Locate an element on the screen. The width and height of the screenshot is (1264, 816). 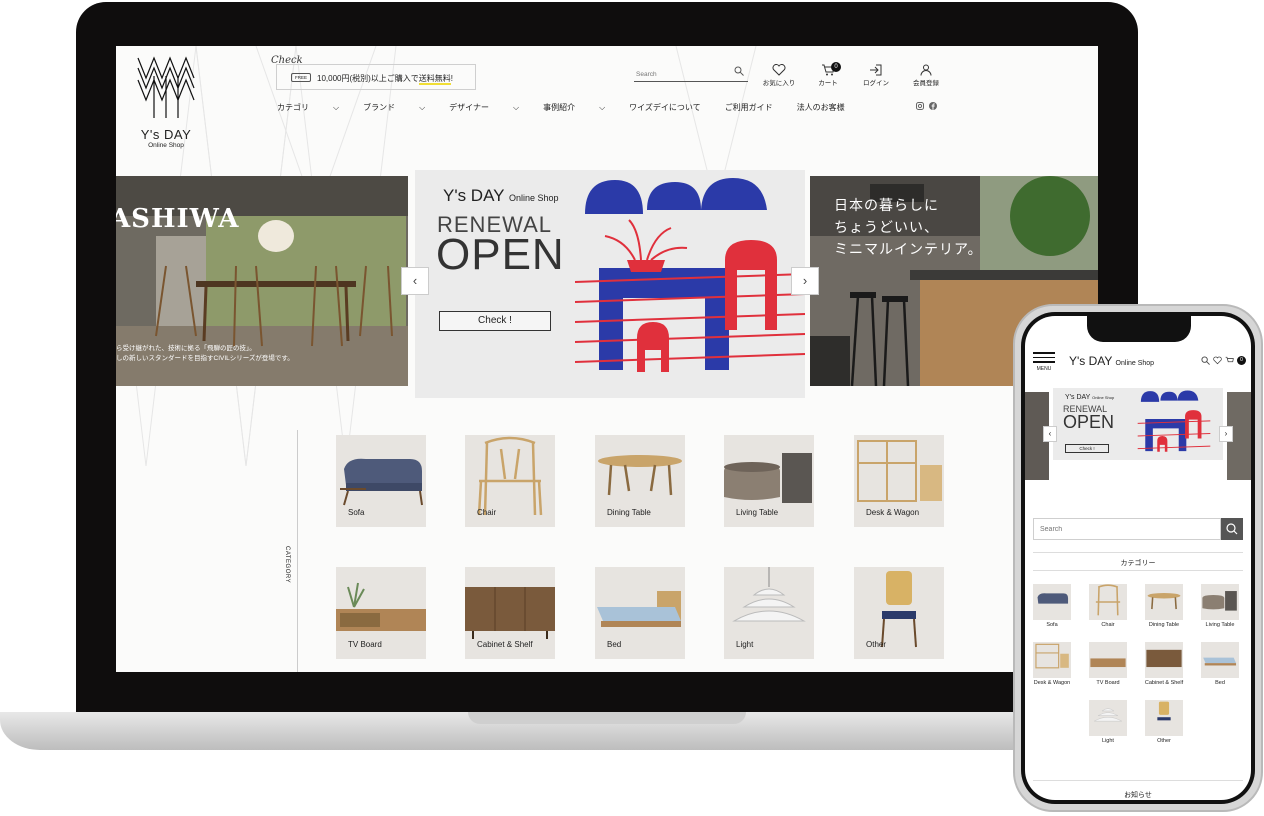
category-label: Light is located at coordinates (745, 644).